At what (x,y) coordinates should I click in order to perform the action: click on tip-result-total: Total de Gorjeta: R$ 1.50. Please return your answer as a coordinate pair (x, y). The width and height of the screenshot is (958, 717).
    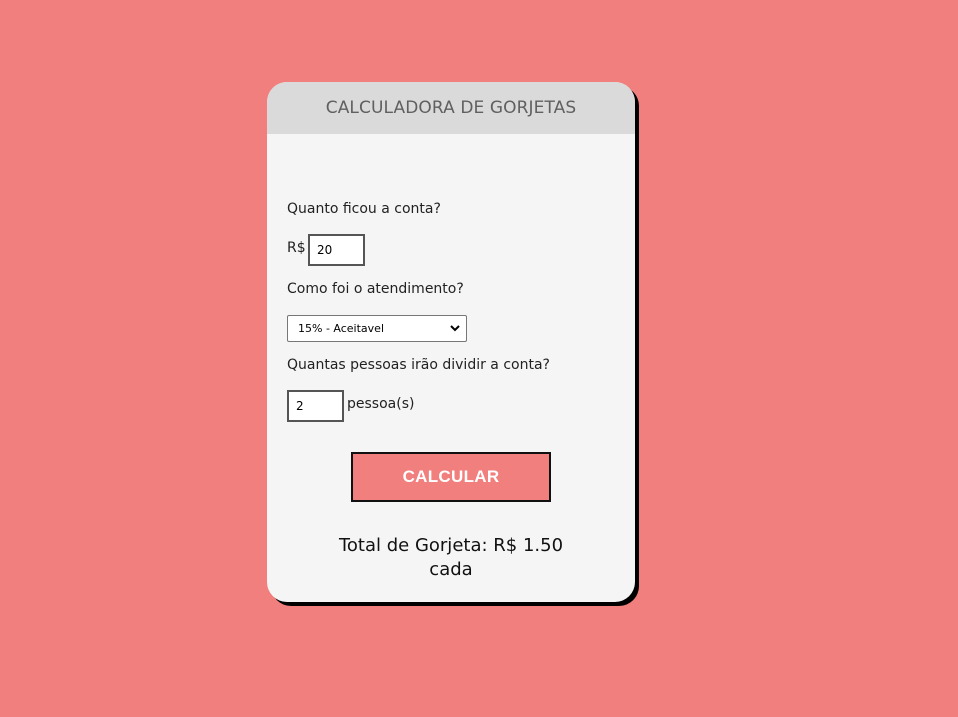
    Looking at the image, I should click on (451, 545).